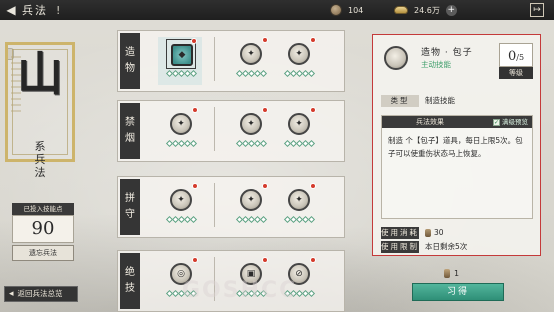  What do you see at coordinates (356, 10) in the screenshot?
I see `hourglass-value: 104` at bounding box center [356, 10].